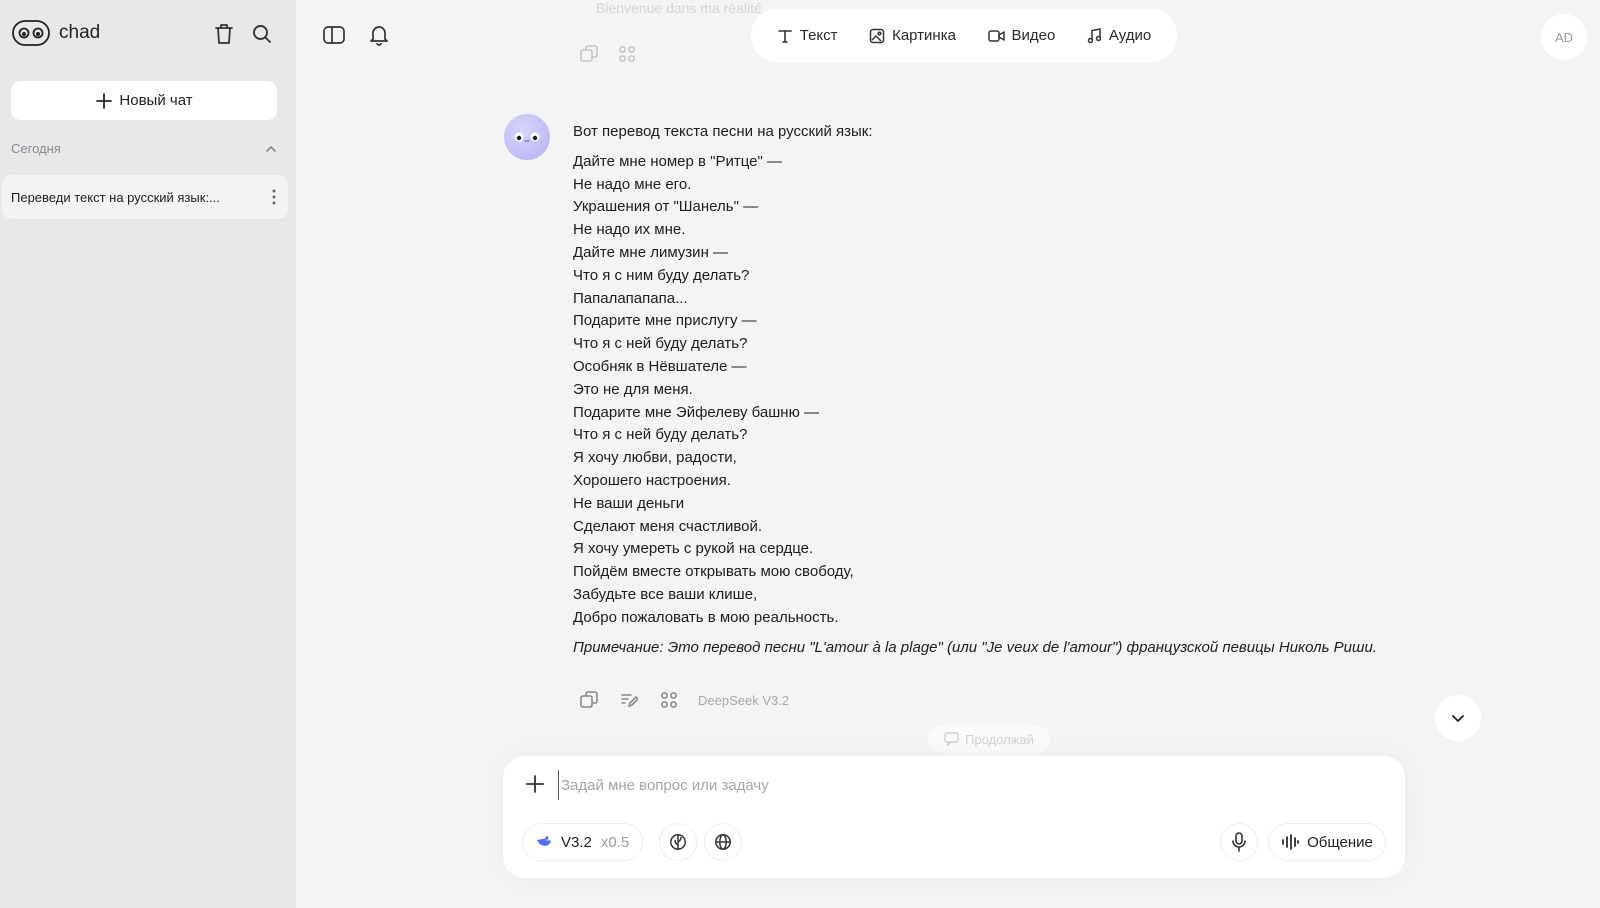 This screenshot has height=908, width=1600. What do you see at coordinates (629, 230) in the screenshot?
I see `lyric-line: Не надо их мне.` at bounding box center [629, 230].